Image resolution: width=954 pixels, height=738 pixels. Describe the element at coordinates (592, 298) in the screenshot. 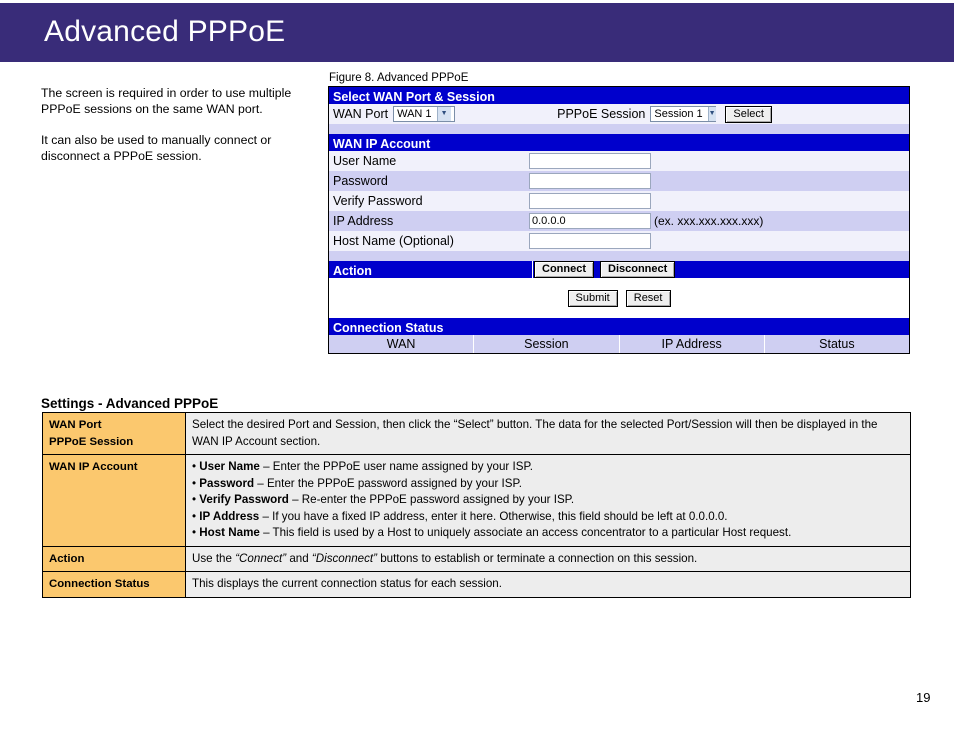

I see `submit-button: Submit` at that location.